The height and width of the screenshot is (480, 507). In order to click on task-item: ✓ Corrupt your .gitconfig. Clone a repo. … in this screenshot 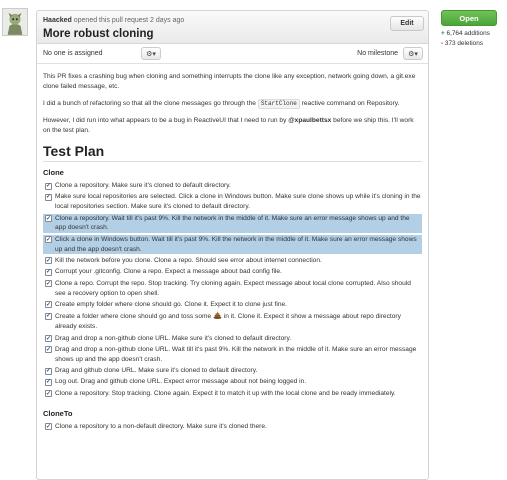, I will do `click(232, 272)`.